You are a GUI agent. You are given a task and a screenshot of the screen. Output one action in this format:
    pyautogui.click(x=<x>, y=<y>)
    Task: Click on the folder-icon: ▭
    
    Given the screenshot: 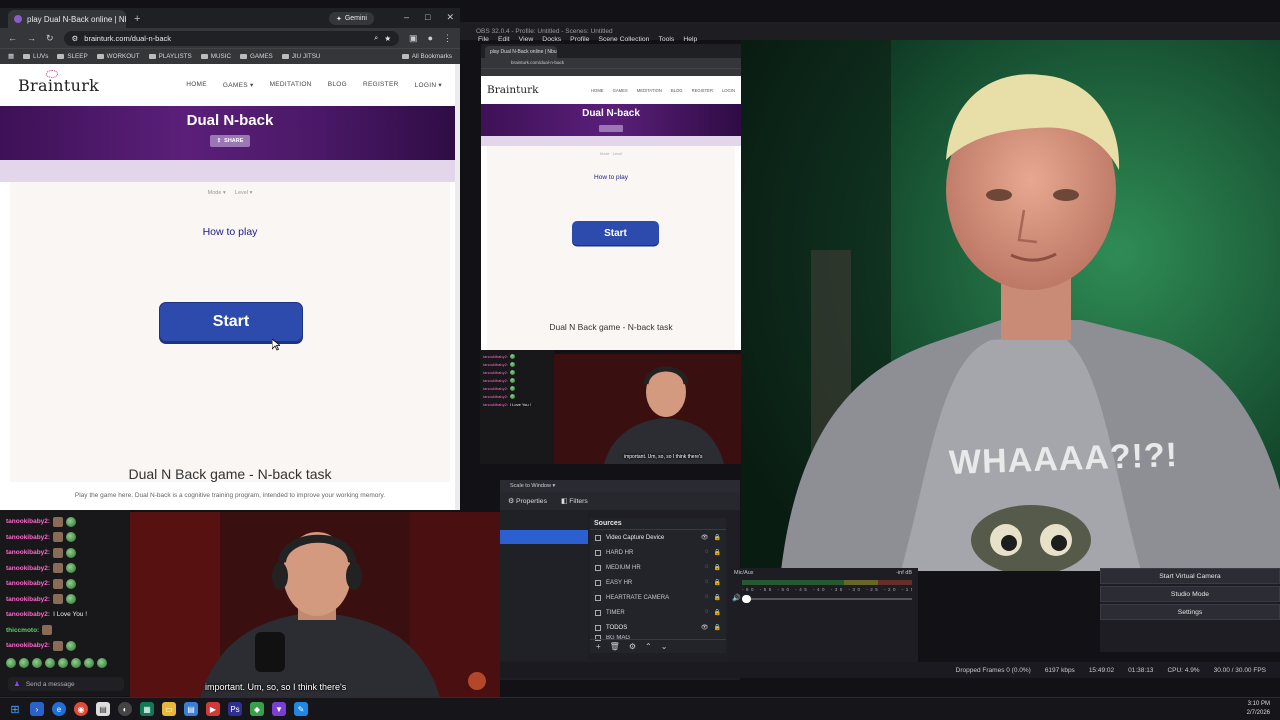 What is the action you would take?
    pyautogui.click(x=169, y=709)
    